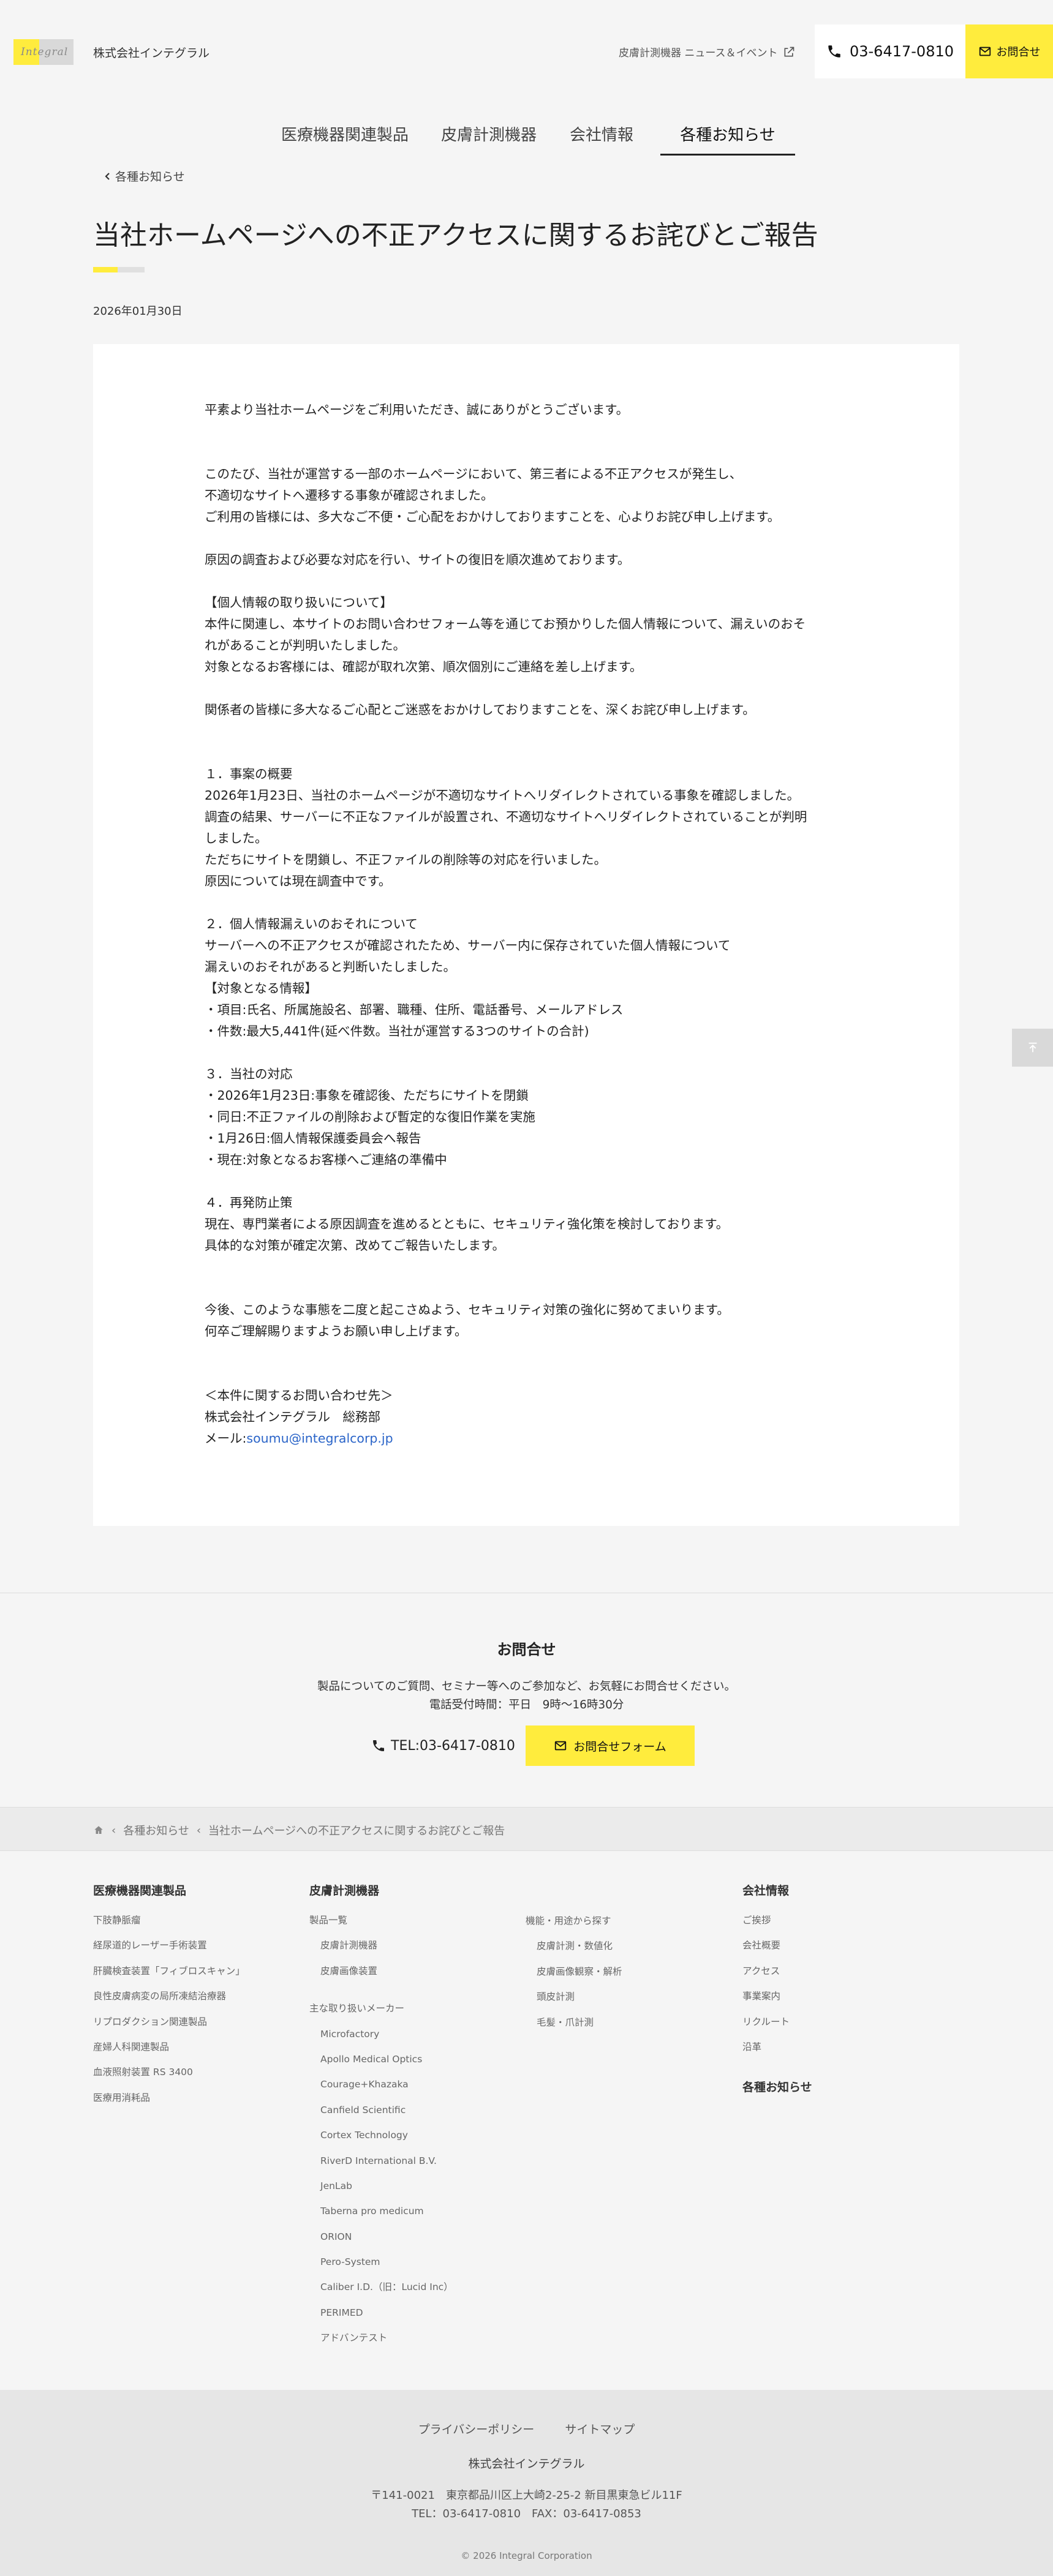 The width and height of the screenshot is (1053, 2576). What do you see at coordinates (610, 1745) in the screenshot?
I see `contact-form-button: お問合せフォーム` at bounding box center [610, 1745].